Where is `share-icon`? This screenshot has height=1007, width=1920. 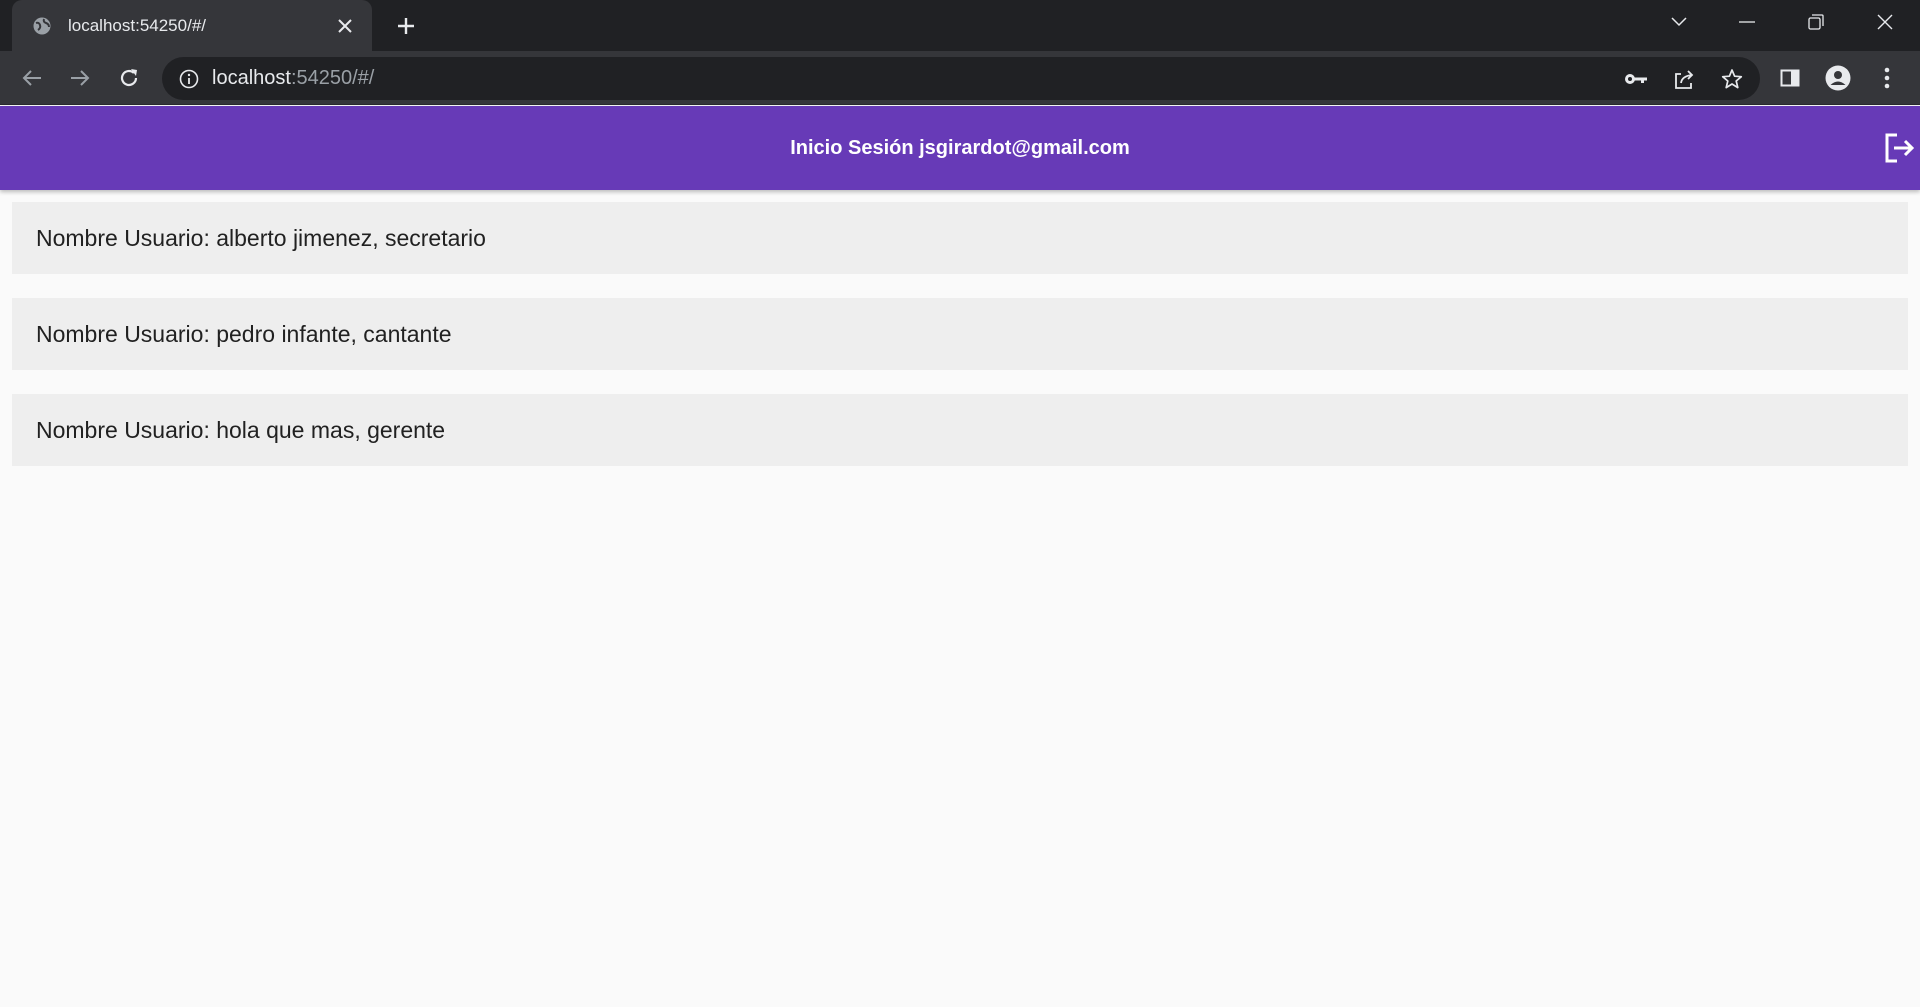
share-icon is located at coordinates (1684, 79).